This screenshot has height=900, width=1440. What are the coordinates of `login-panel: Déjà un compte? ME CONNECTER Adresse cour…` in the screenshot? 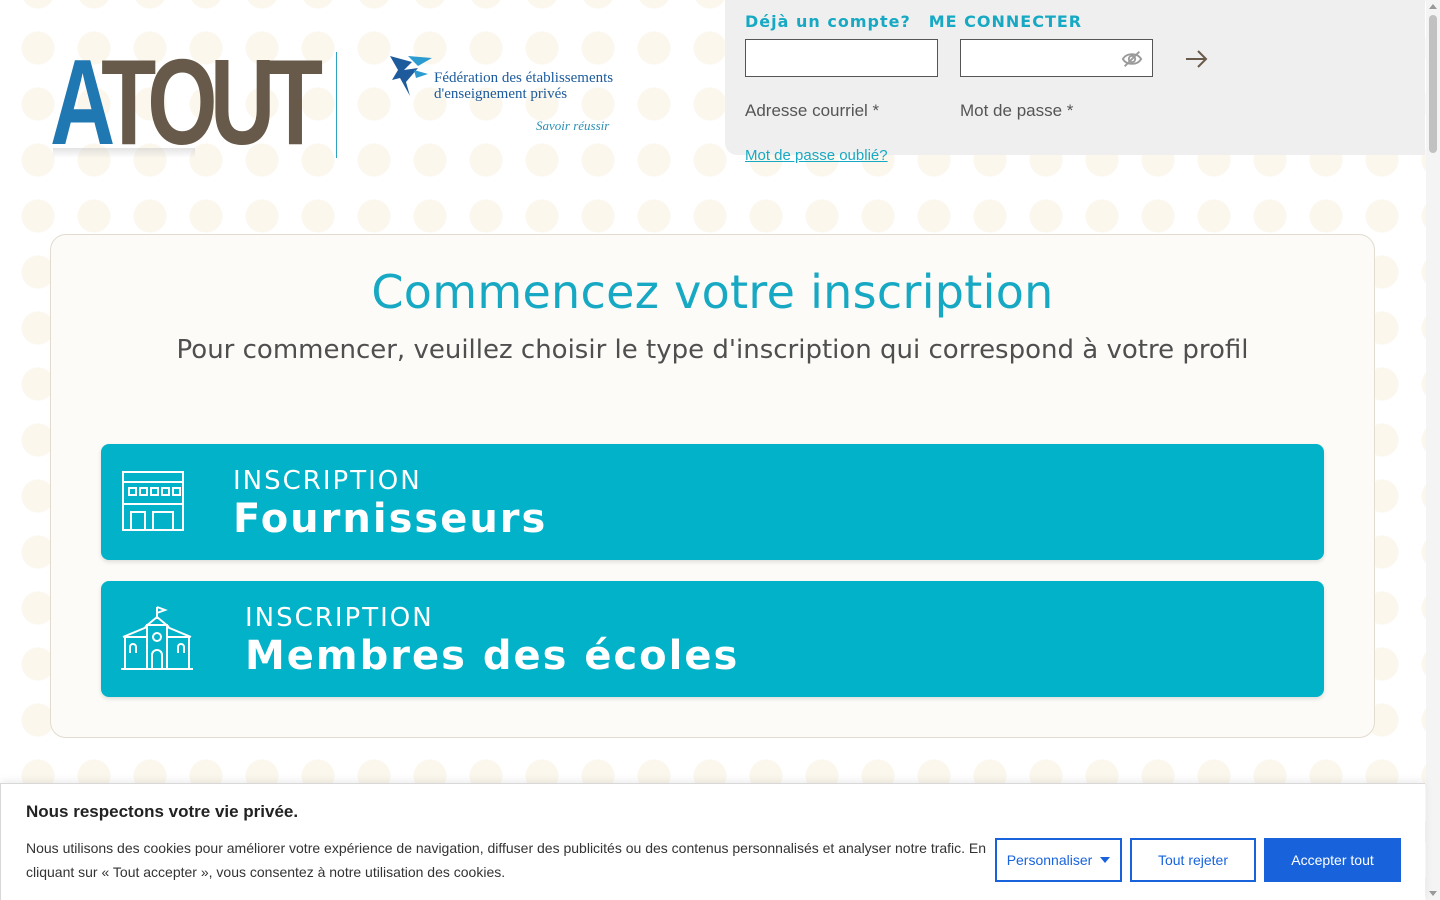 It's located at (1075, 77).